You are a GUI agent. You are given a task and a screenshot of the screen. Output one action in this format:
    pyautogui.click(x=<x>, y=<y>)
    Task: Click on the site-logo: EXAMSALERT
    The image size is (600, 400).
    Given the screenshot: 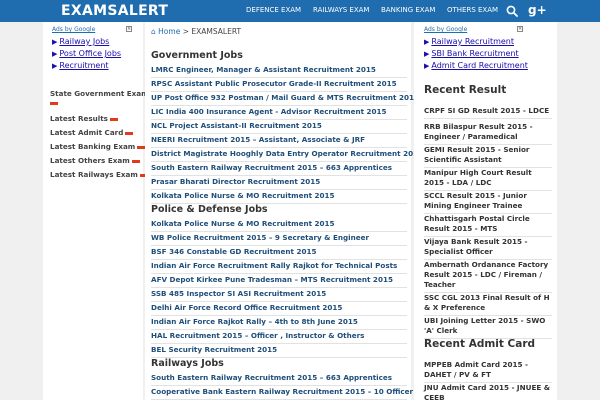 What is the action you would take?
    pyautogui.click(x=114, y=11)
    